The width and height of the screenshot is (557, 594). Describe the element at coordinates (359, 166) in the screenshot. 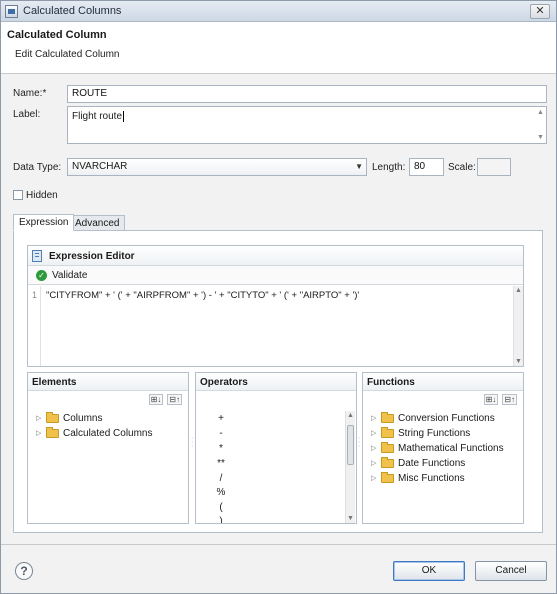

I see `chevron-down-icon: ▼` at that location.